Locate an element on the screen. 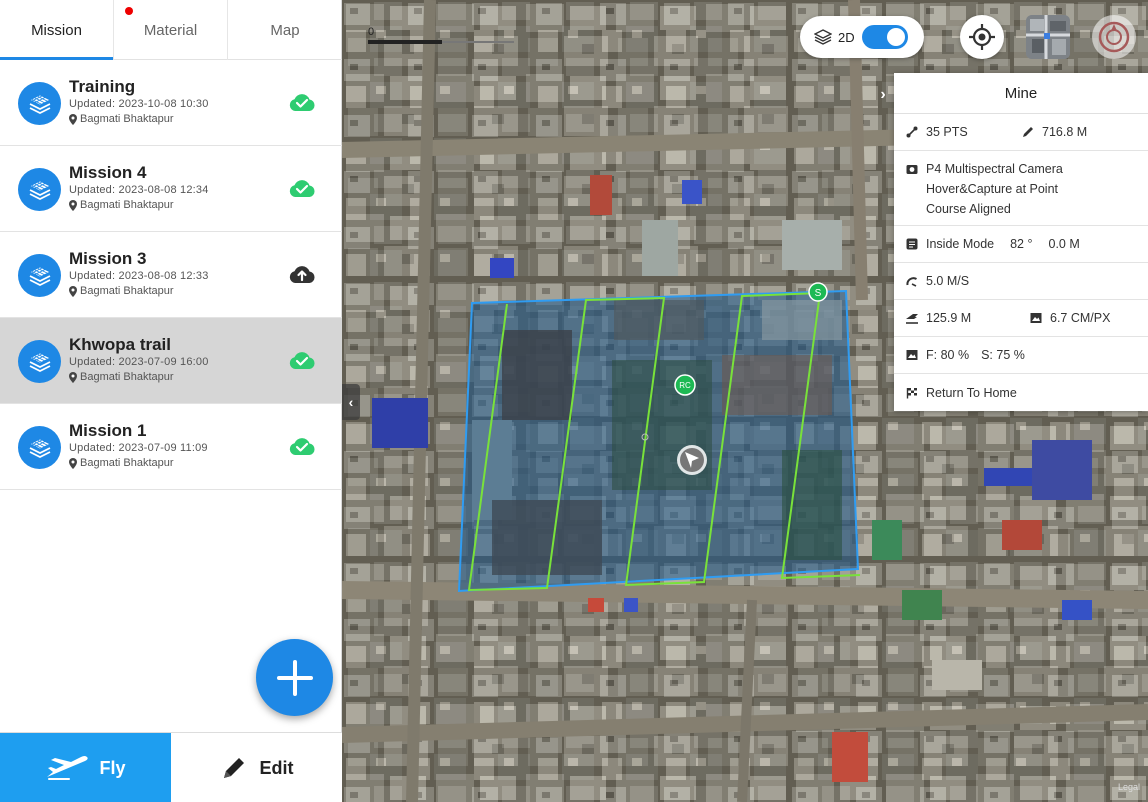 The width and height of the screenshot is (1148, 802). mode-value: Inside Mode is located at coordinates (960, 244).